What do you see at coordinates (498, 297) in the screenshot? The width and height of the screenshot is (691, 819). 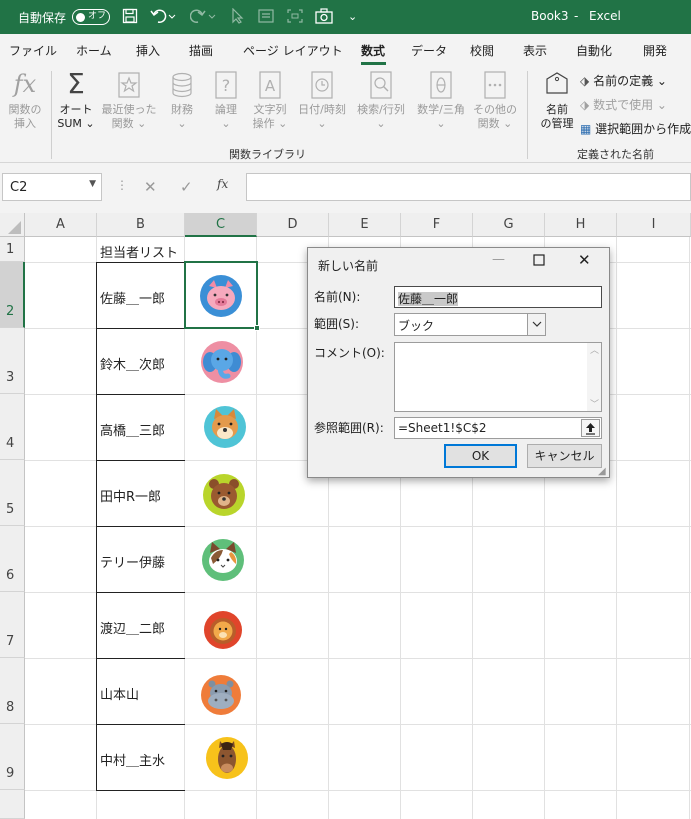 I see `name-input: 佐藤＿一郎` at bounding box center [498, 297].